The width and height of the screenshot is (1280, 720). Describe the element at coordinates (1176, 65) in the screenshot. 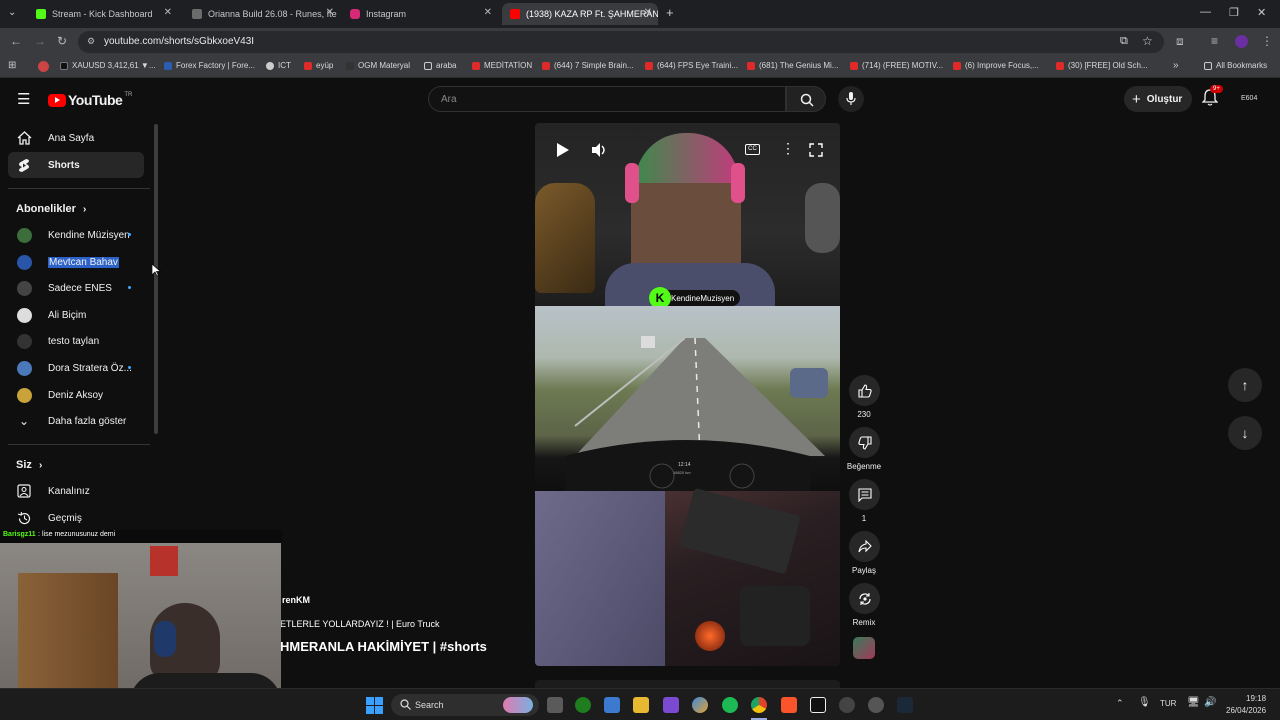

I see `more-bookmarks-icon: »` at that location.